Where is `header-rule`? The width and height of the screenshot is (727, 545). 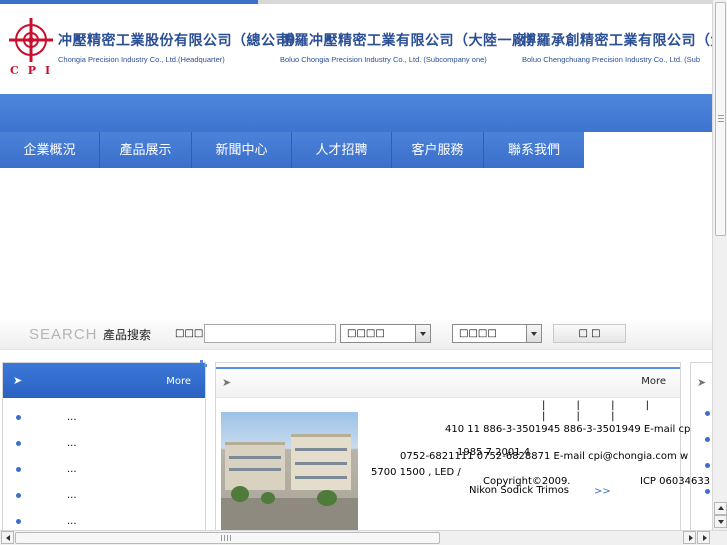
header-rule is located at coordinates (448, 368).